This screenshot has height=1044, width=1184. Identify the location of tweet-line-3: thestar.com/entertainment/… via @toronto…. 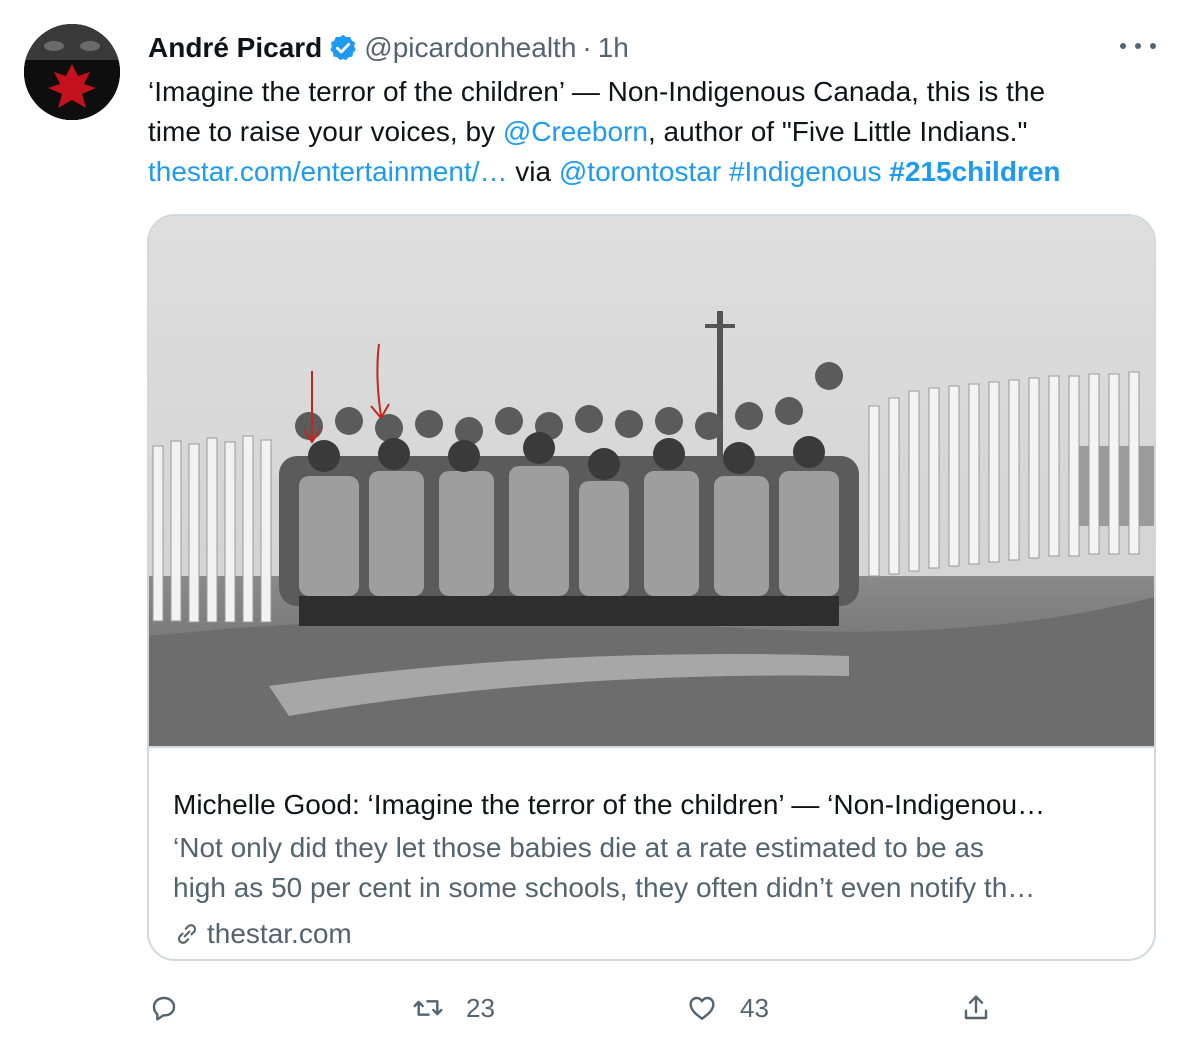
(653, 172).